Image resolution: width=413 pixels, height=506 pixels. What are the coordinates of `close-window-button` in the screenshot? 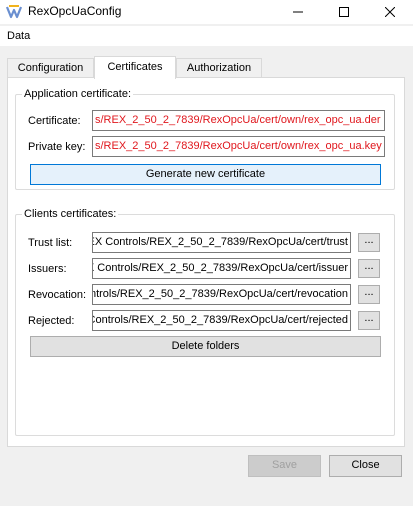 It's located at (390, 12).